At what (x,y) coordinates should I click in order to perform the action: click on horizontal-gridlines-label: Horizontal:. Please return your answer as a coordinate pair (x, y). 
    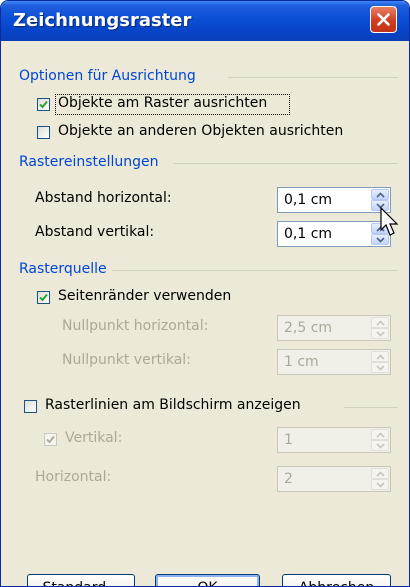
    Looking at the image, I should click on (73, 477).